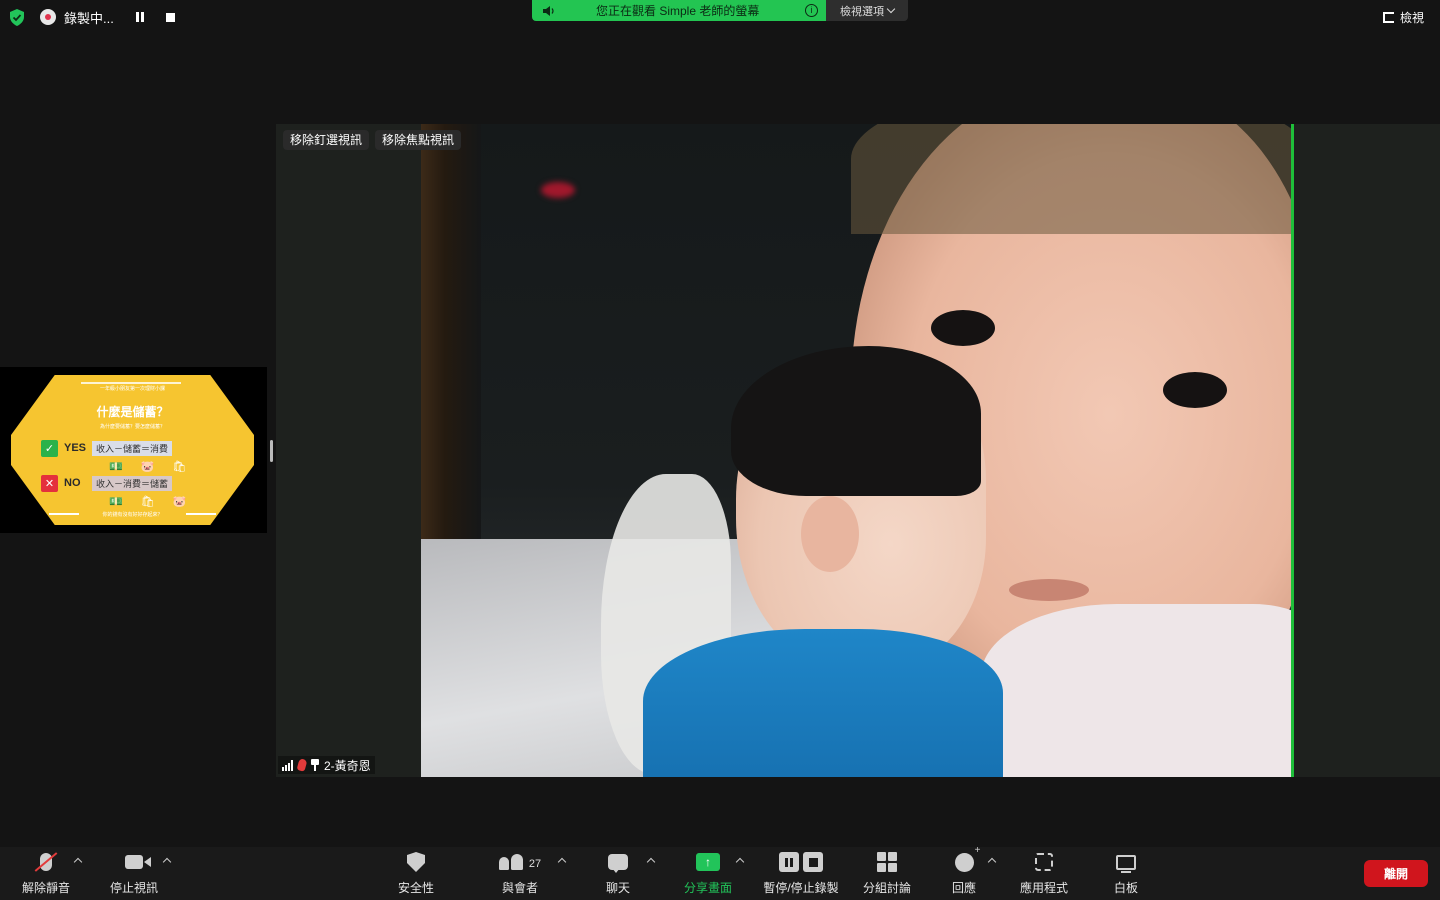 The height and width of the screenshot is (900, 1440). What do you see at coordinates (558, 190) in the screenshot?
I see `video-background-light` at bounding box center [558, 190].